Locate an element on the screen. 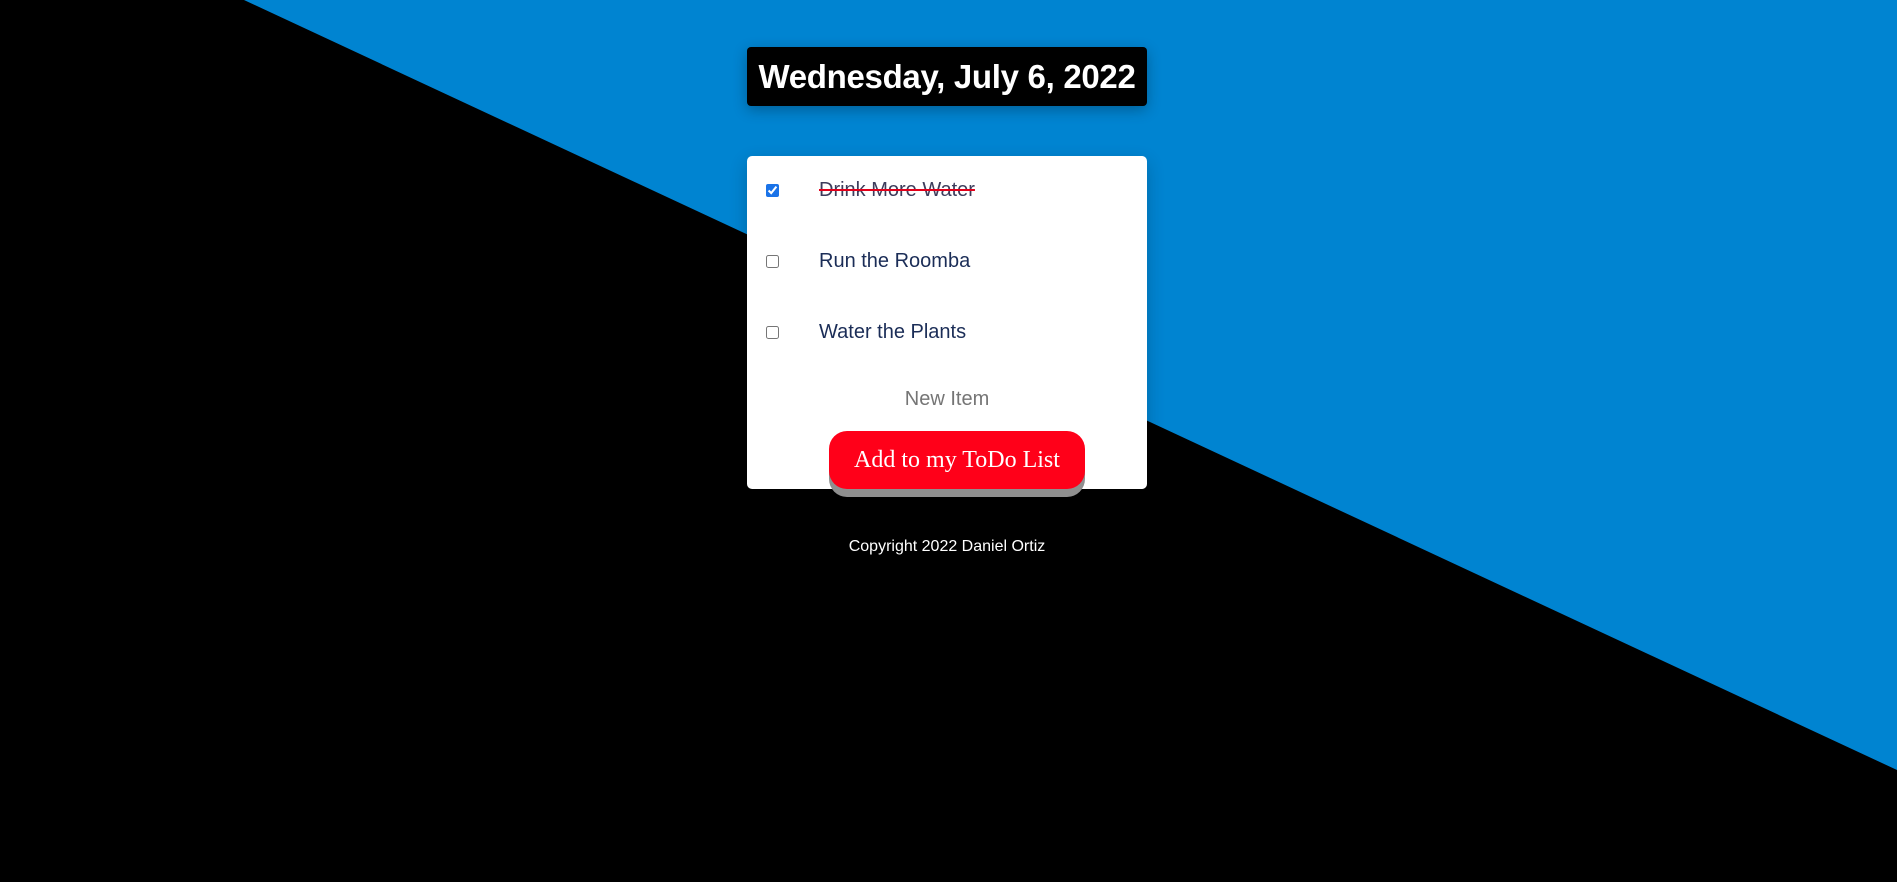 The width and height of the screenshot is (1897, 882). page-title: Wednesday, July 6, 2022 is located at coordinates (947, 76).